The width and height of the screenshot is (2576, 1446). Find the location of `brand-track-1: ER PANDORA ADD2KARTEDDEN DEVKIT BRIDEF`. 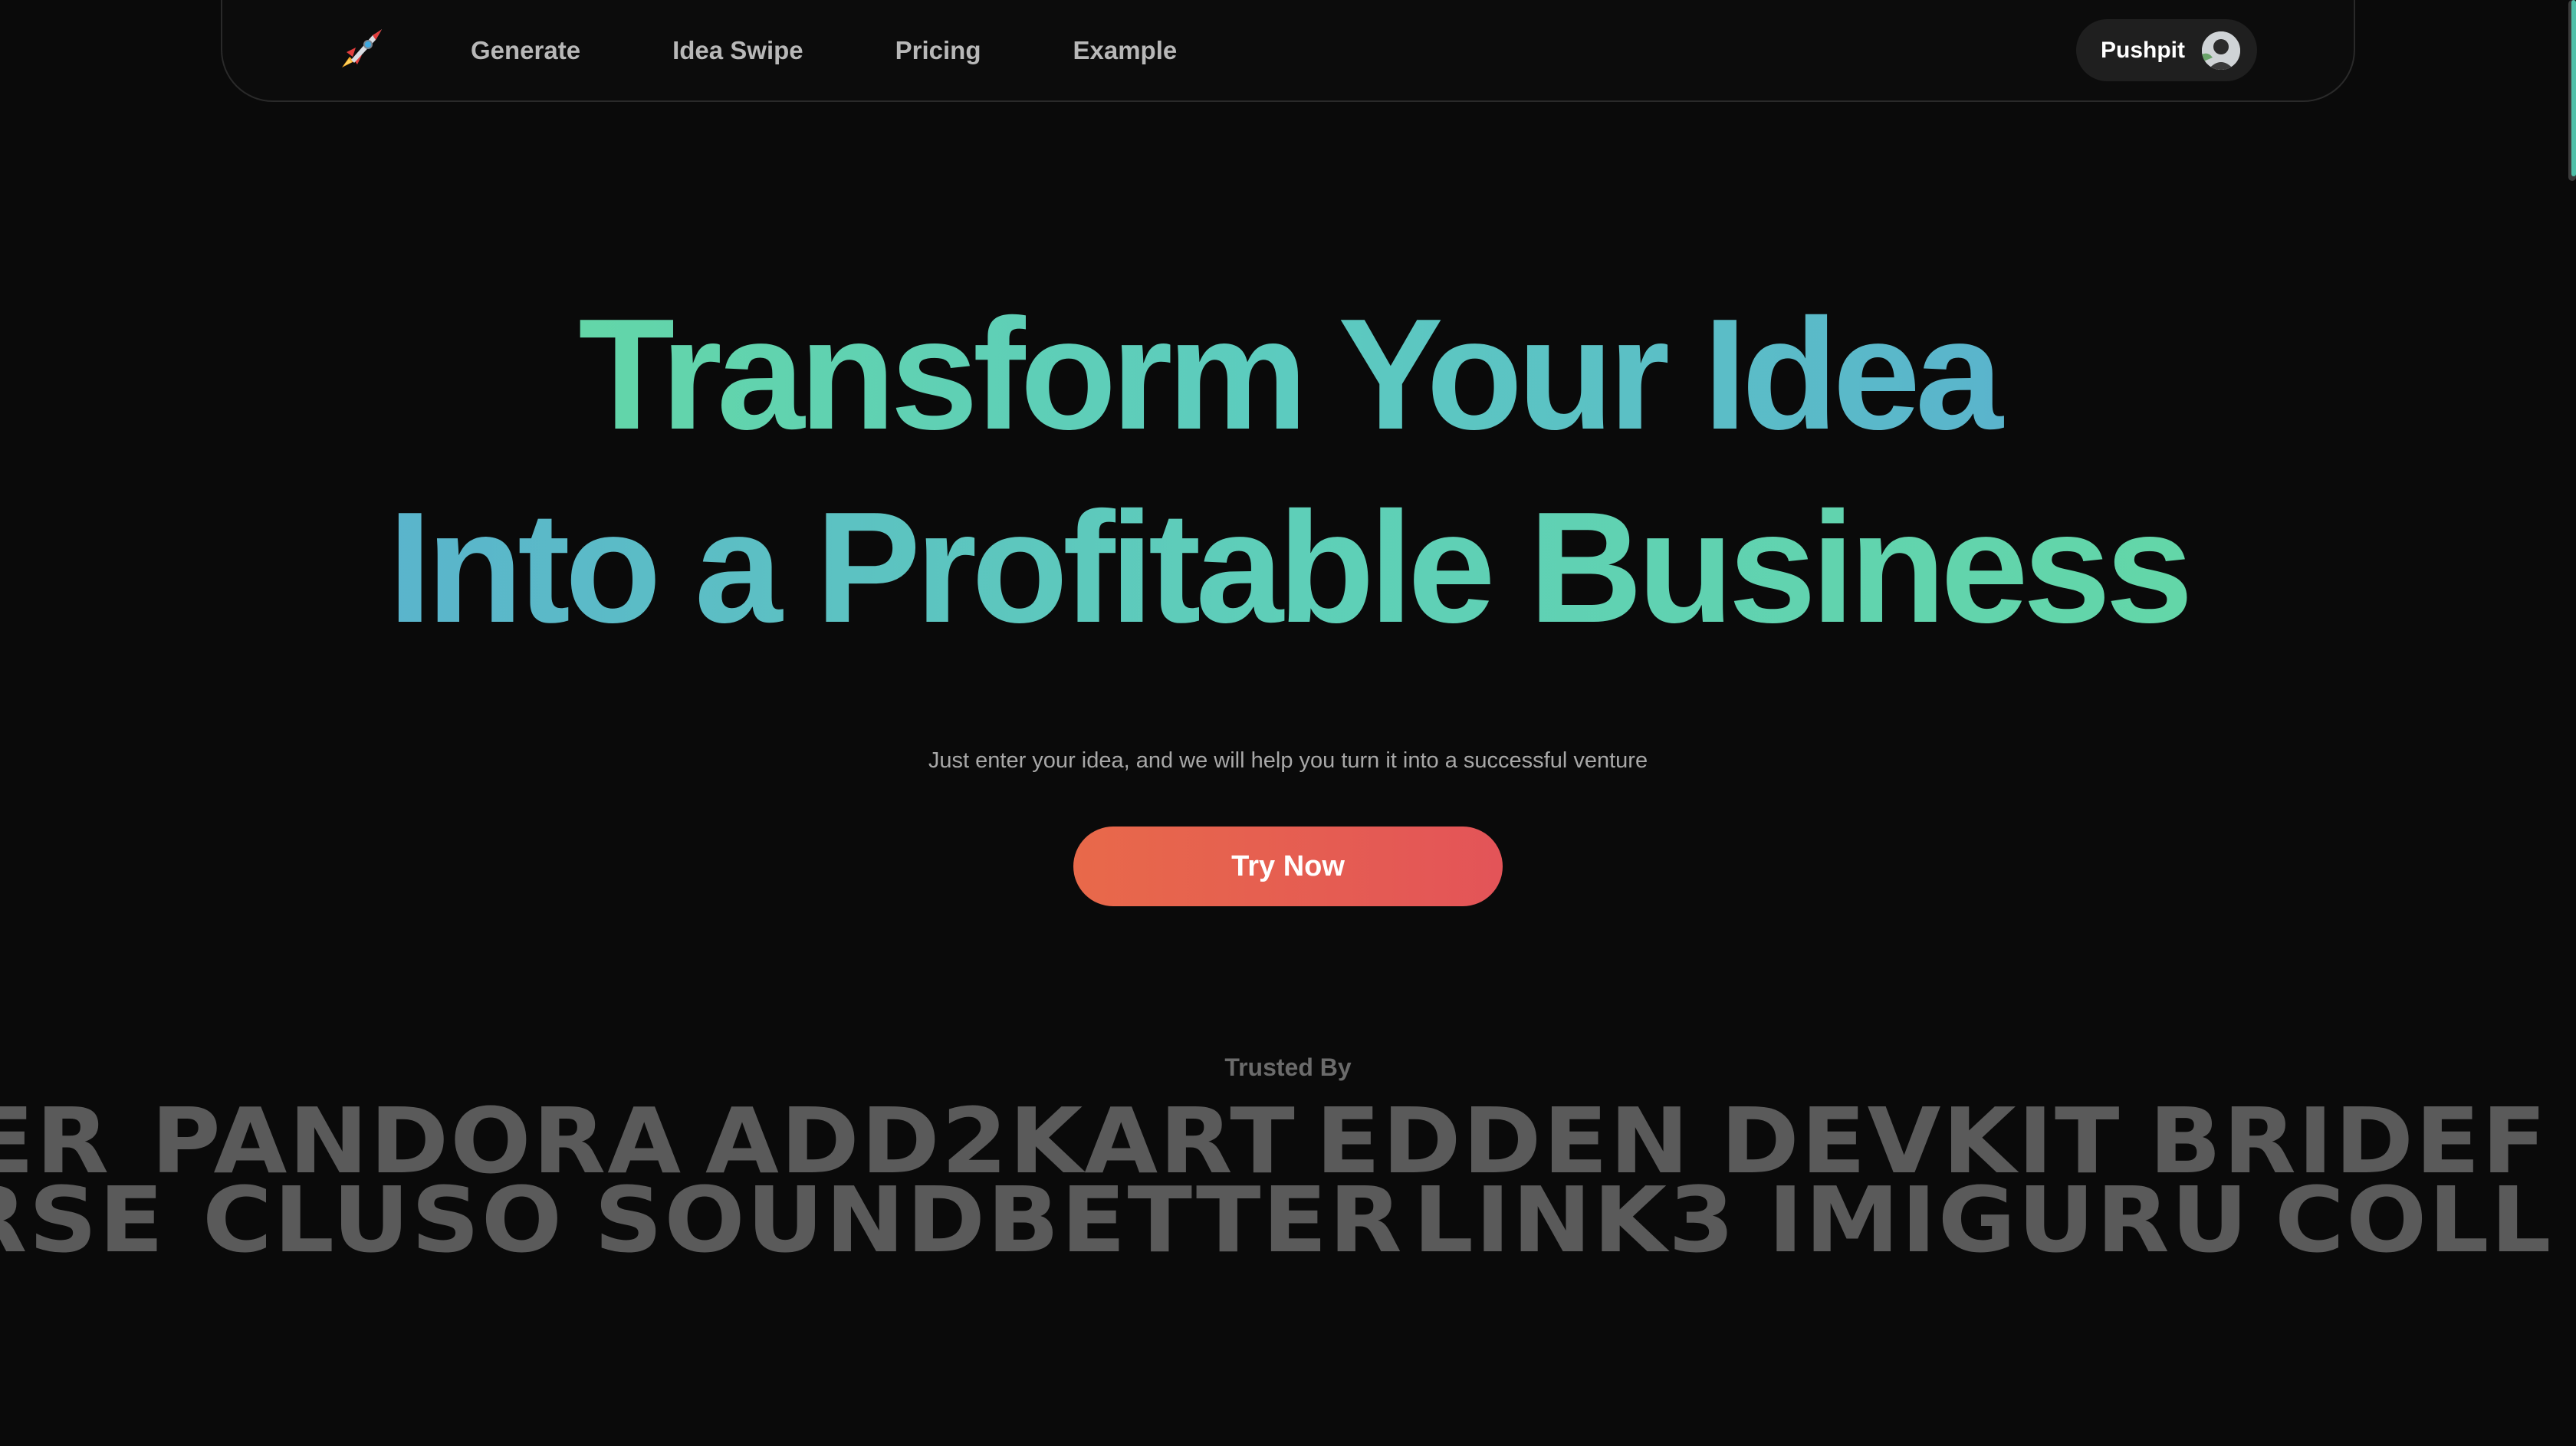

brand-track-1: ER PANDORA ADD2KARTEDDEN DEVKIT BRIDEF is located at coordinates (1288, 1141).